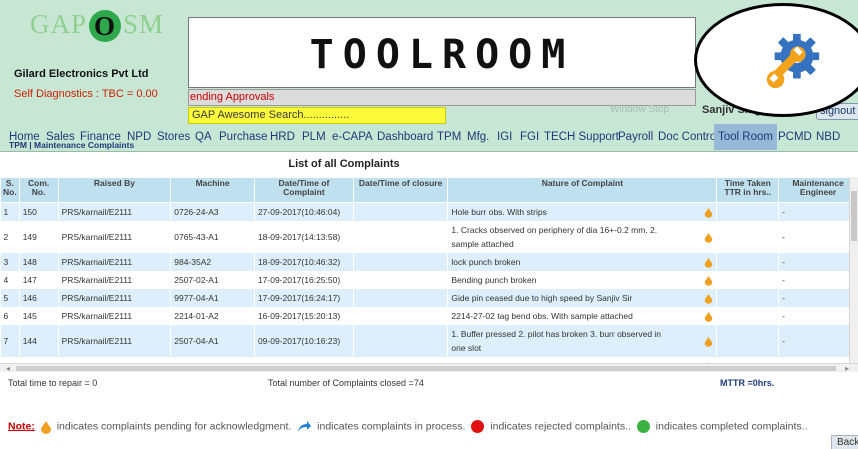 The width and height of the screenshot is (858, 449). Describe the element at coordinates (529, 137) in the screenshot. I see `nav-fgi: FGI` at that location.